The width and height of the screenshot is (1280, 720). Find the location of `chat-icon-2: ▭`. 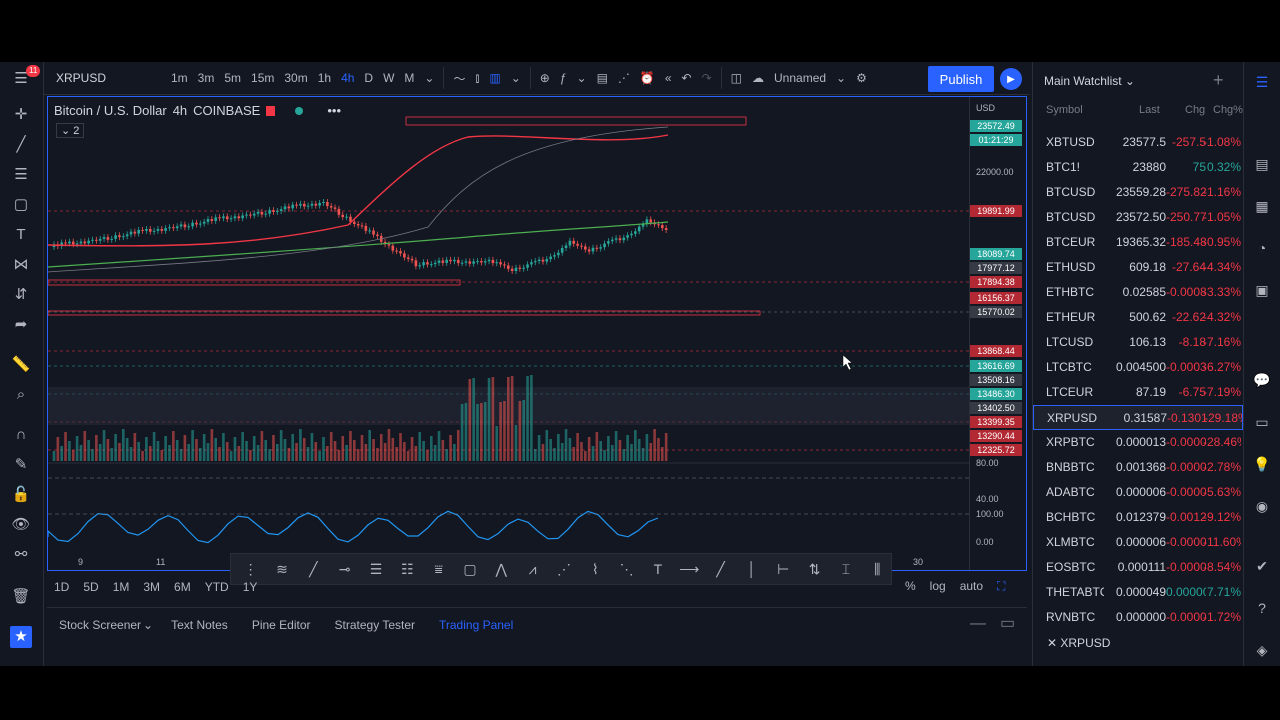

chat-icon-2: ▭ is located at coordinates (1262, 424).